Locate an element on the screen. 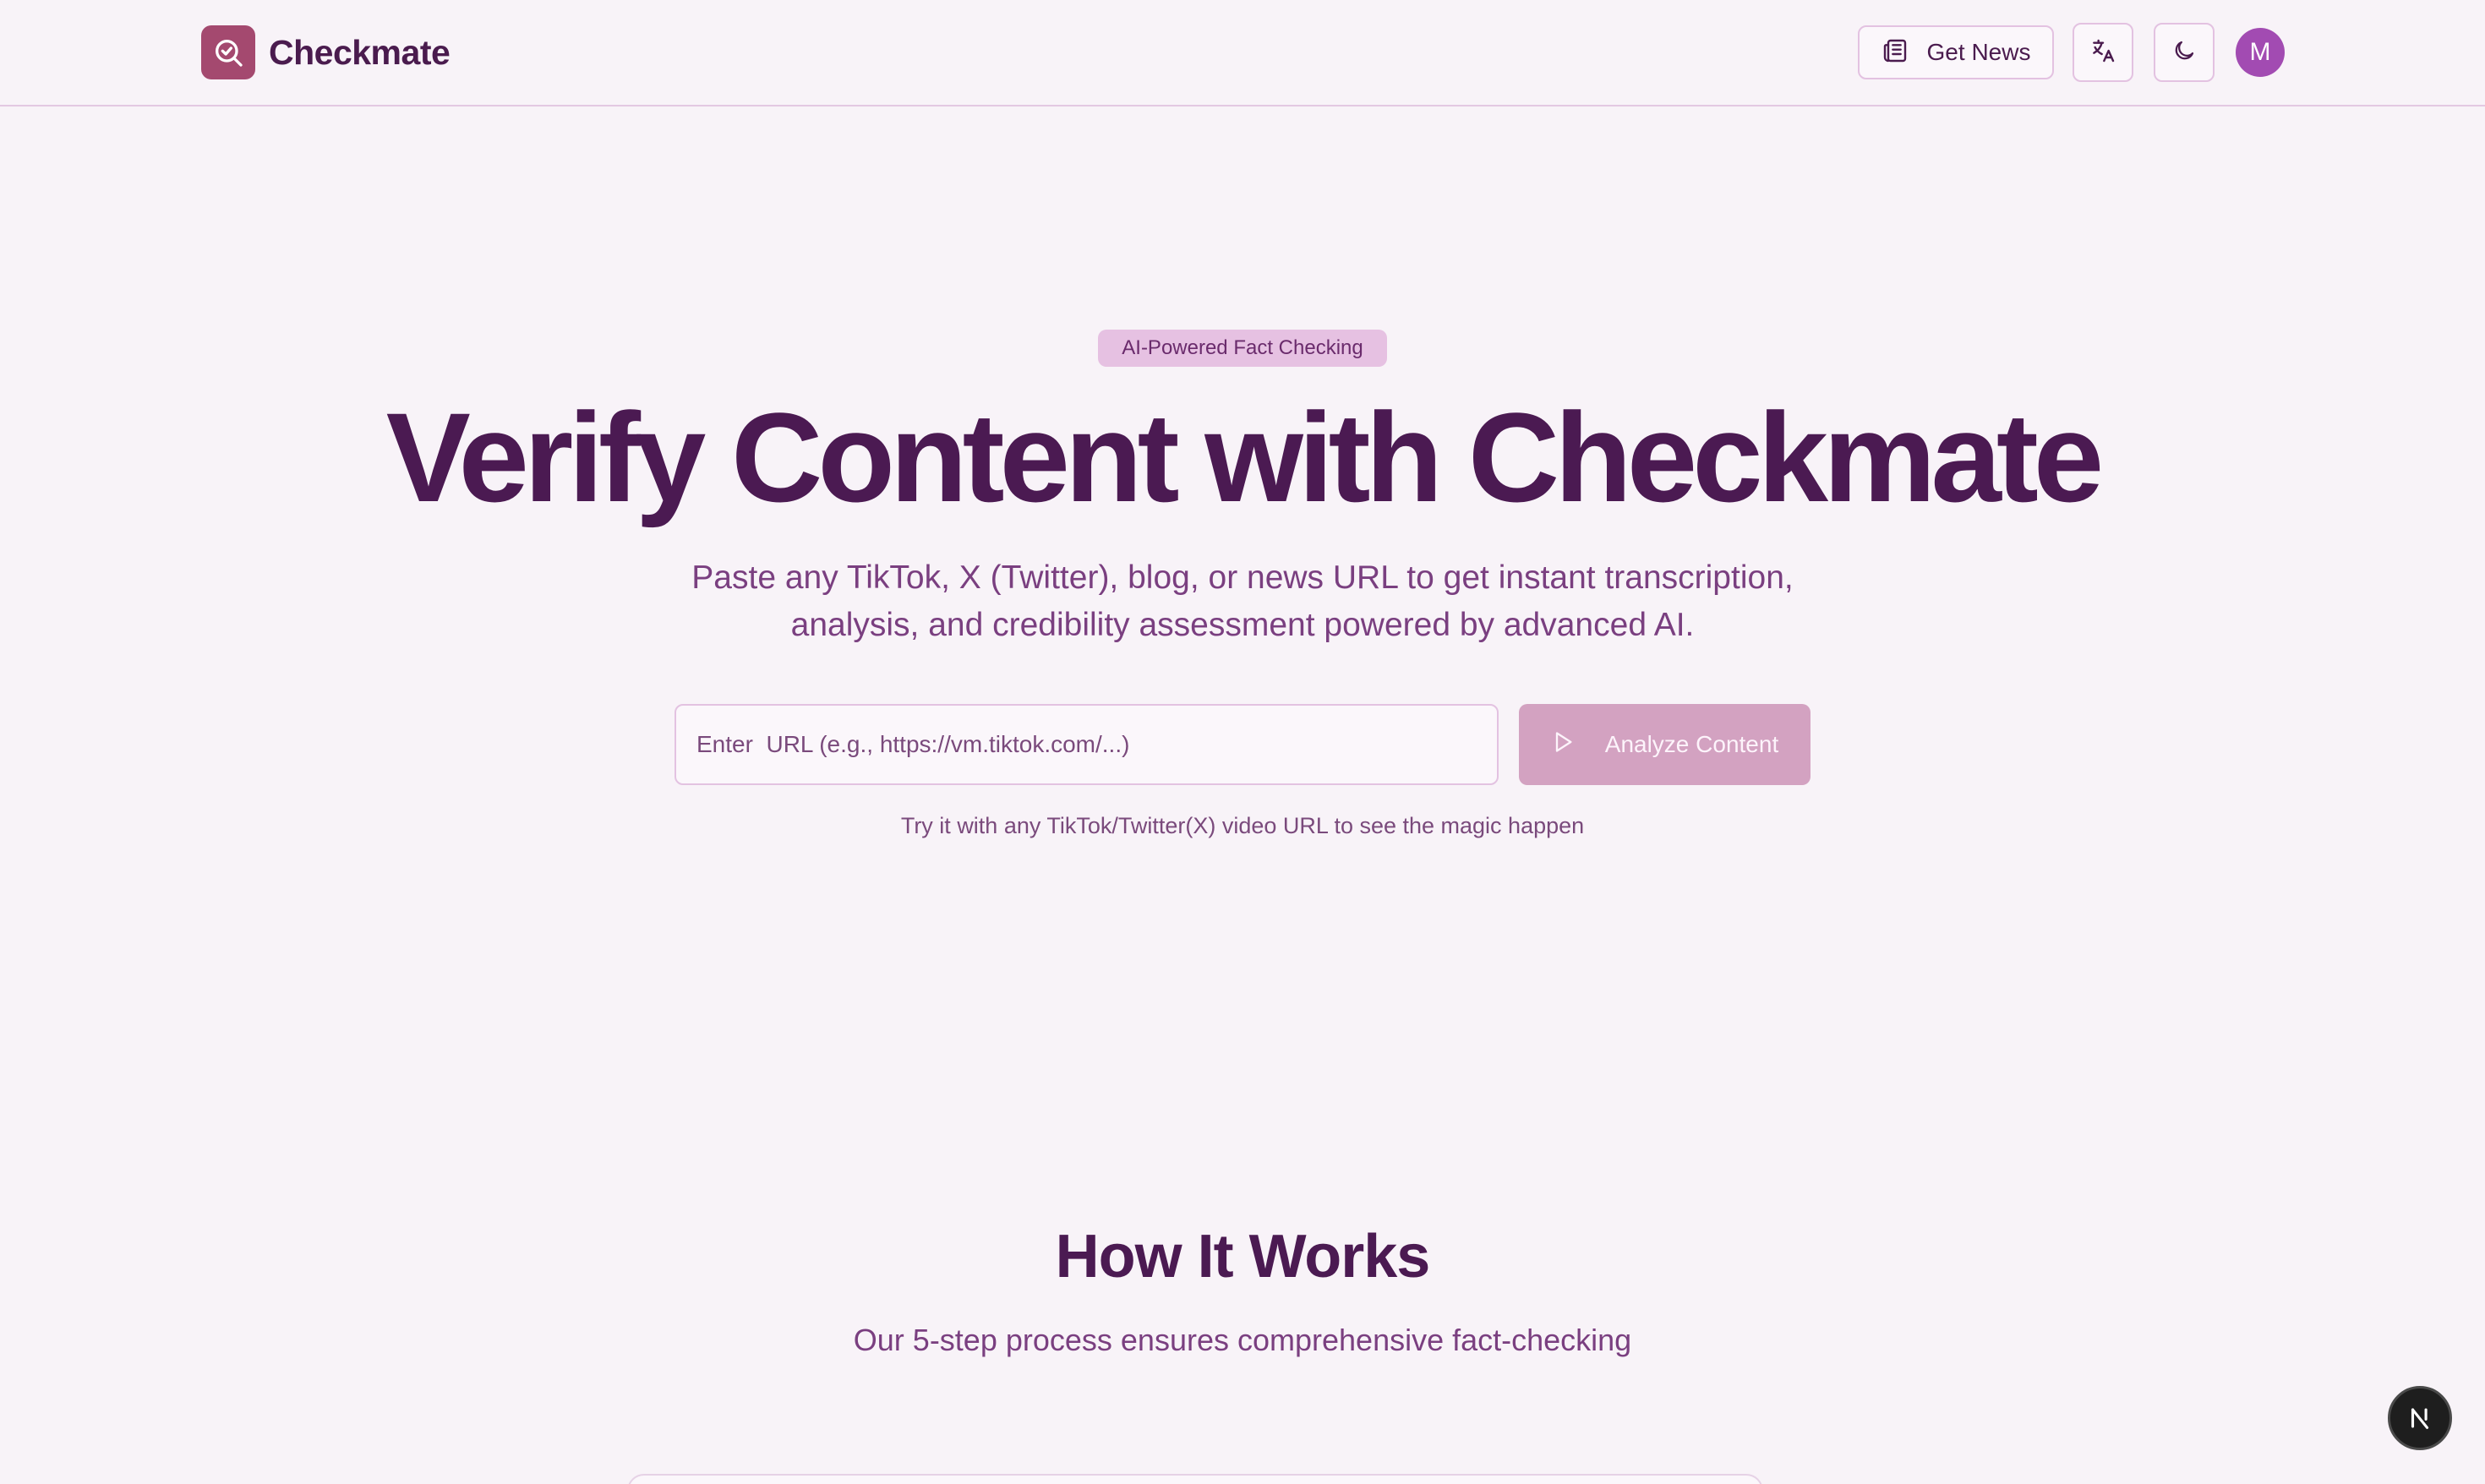  get-news-label: Get News is located at coordinates (1978, 52).